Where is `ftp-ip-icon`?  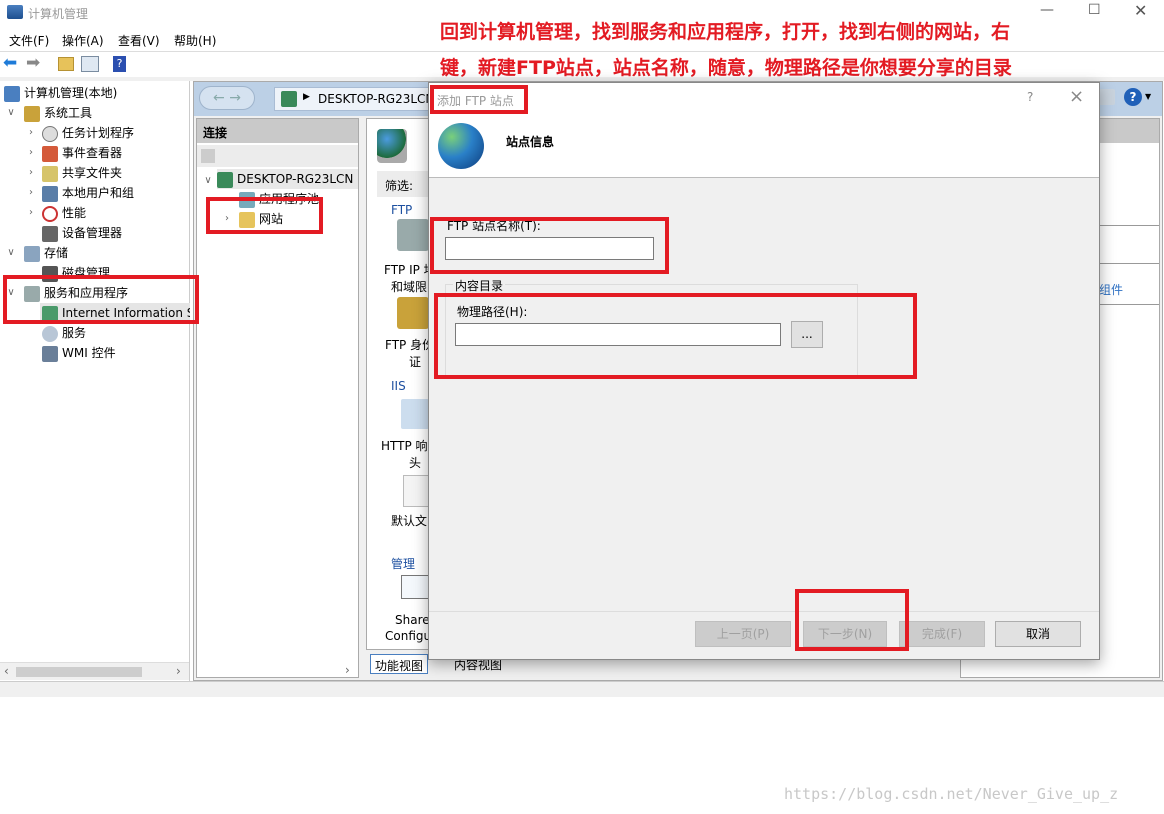 ftp-ip-icon is located at coordinates (413, 235).